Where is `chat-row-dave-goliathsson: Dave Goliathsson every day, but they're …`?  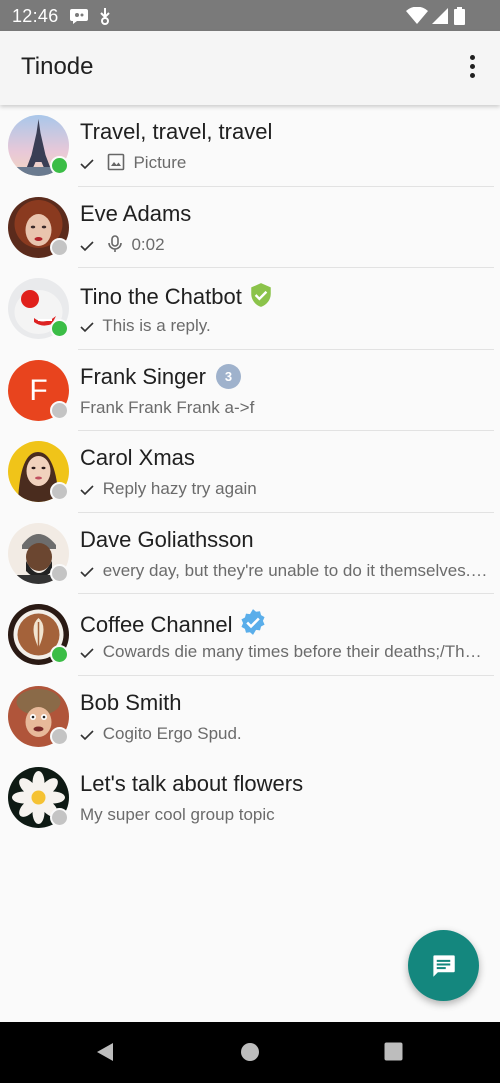
chat-row-dave-goliathsson: Dave Goliathsson every day, but they're … is located at coordinates (250, 553).